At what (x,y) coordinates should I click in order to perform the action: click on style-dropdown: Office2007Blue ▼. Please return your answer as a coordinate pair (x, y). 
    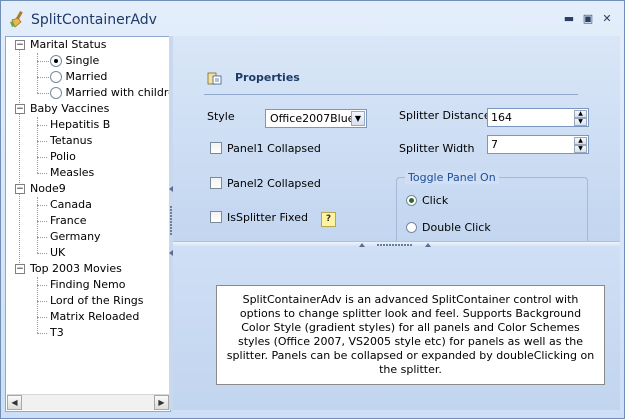
    Looking at the image, I should click on (316, 118).